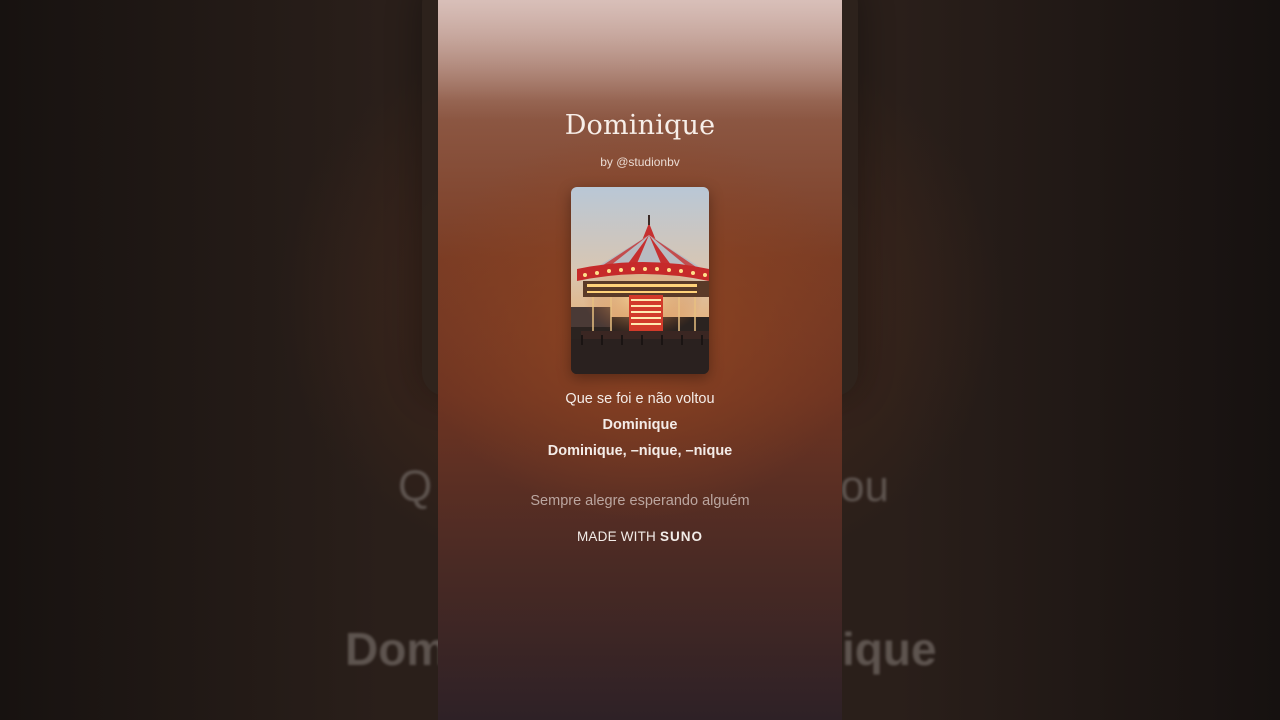 This screenshot has height=720, width=1280. I want to click on lyric-current-line-1: Dominique, so click(640, 425).